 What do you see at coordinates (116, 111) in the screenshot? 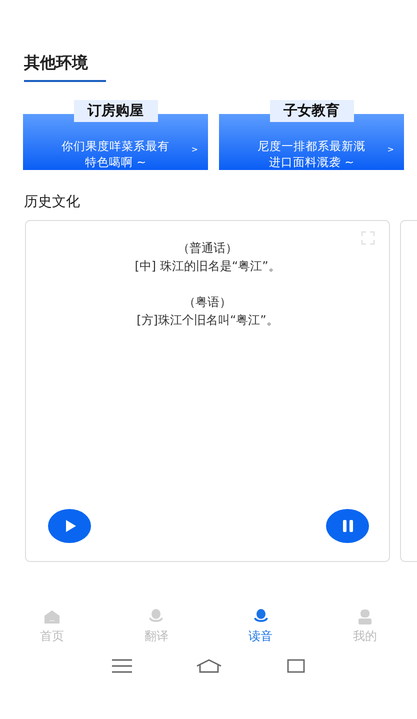
I see `promo-title: 订房购屋` at bounding box center [116, 111].